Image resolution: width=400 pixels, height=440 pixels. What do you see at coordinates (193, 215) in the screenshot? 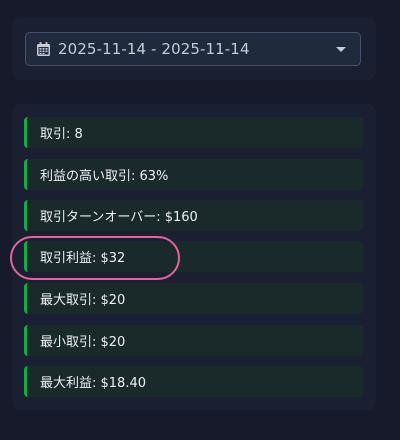
I see `stat-trade-turnover: 取引ターンオーバー: $160` at bounding box center [193, 215].